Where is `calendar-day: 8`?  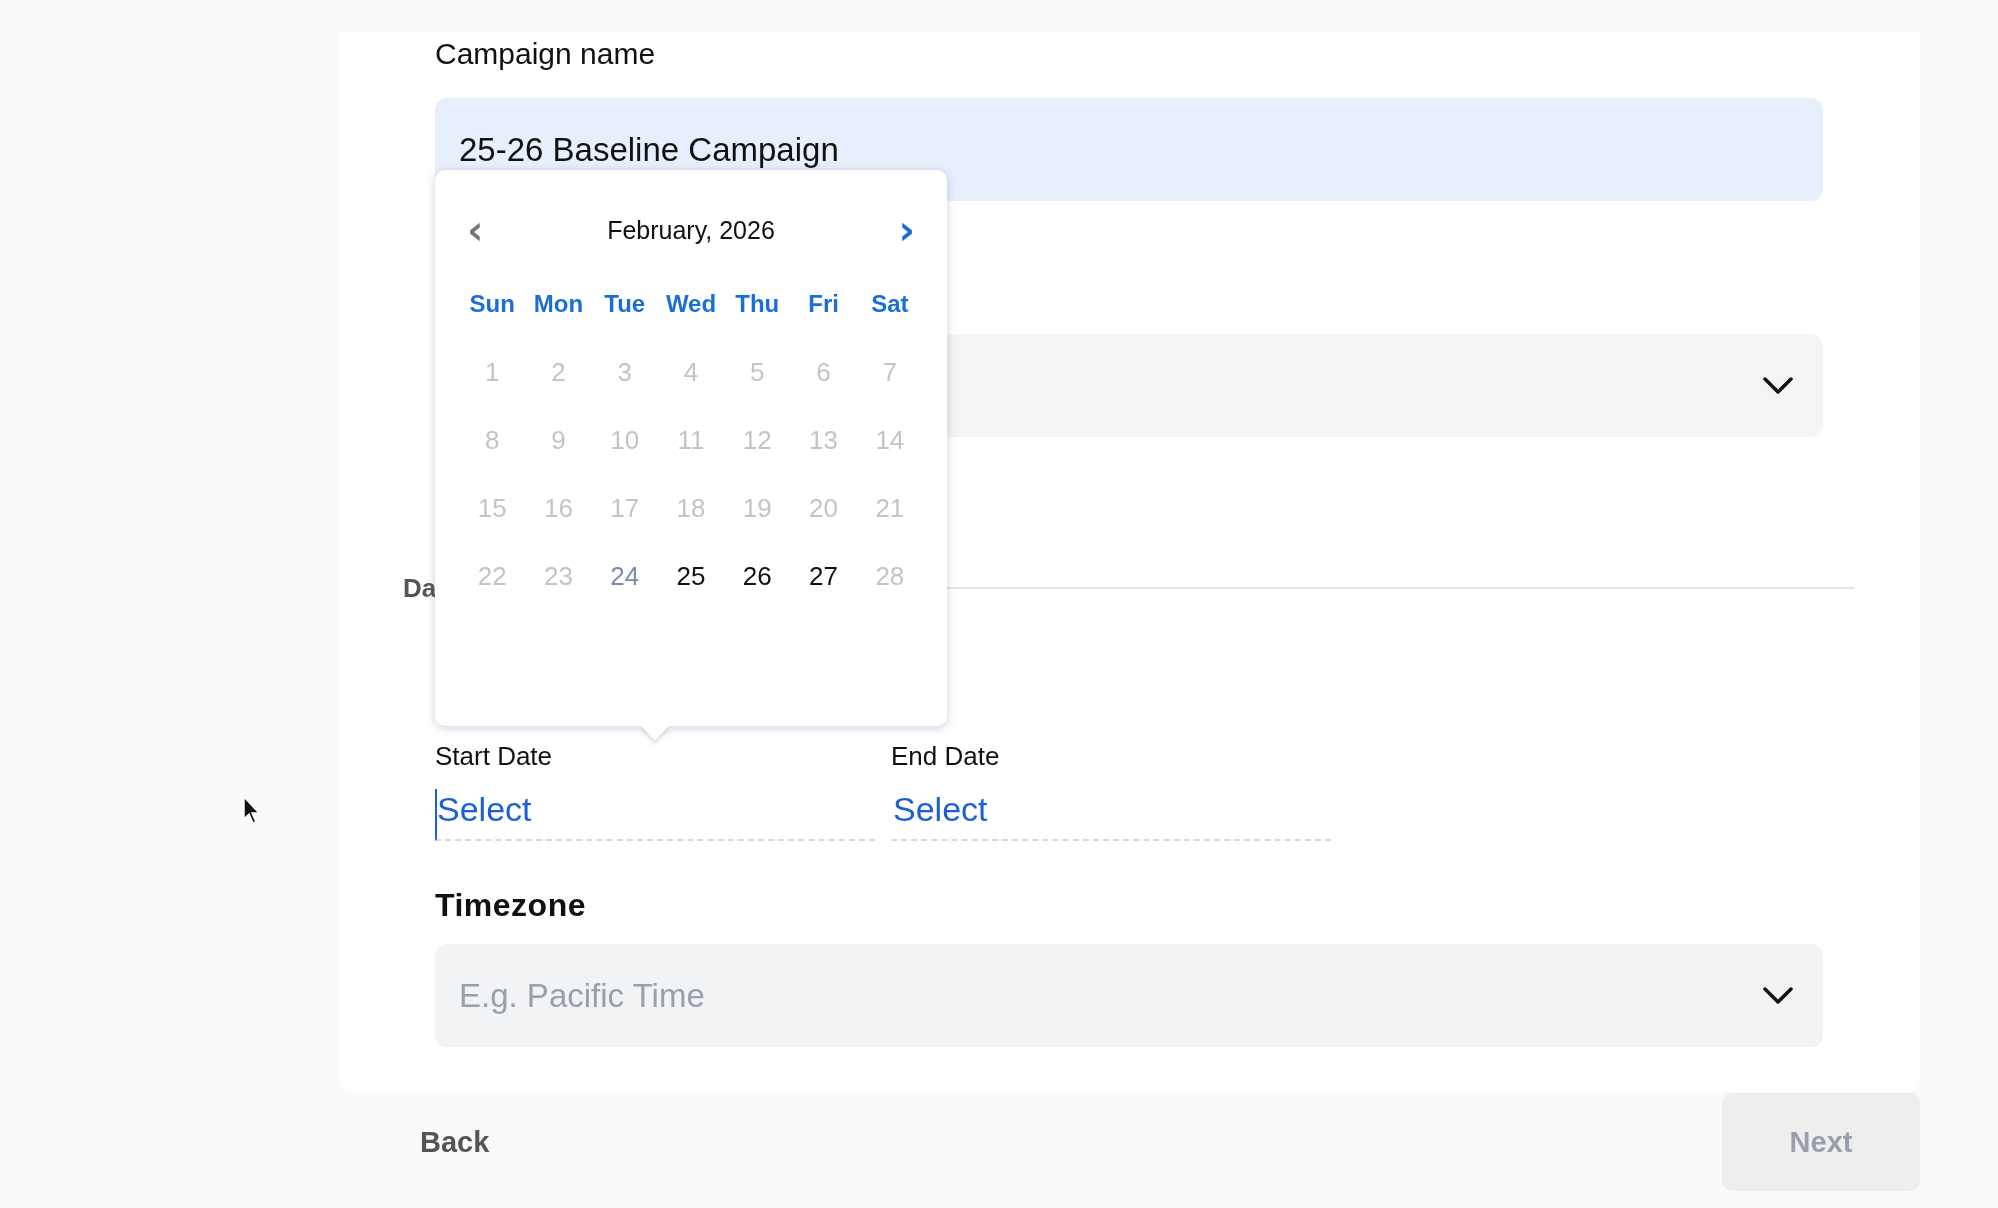
calendar-day: 8 is located at coordinates (492, 440).